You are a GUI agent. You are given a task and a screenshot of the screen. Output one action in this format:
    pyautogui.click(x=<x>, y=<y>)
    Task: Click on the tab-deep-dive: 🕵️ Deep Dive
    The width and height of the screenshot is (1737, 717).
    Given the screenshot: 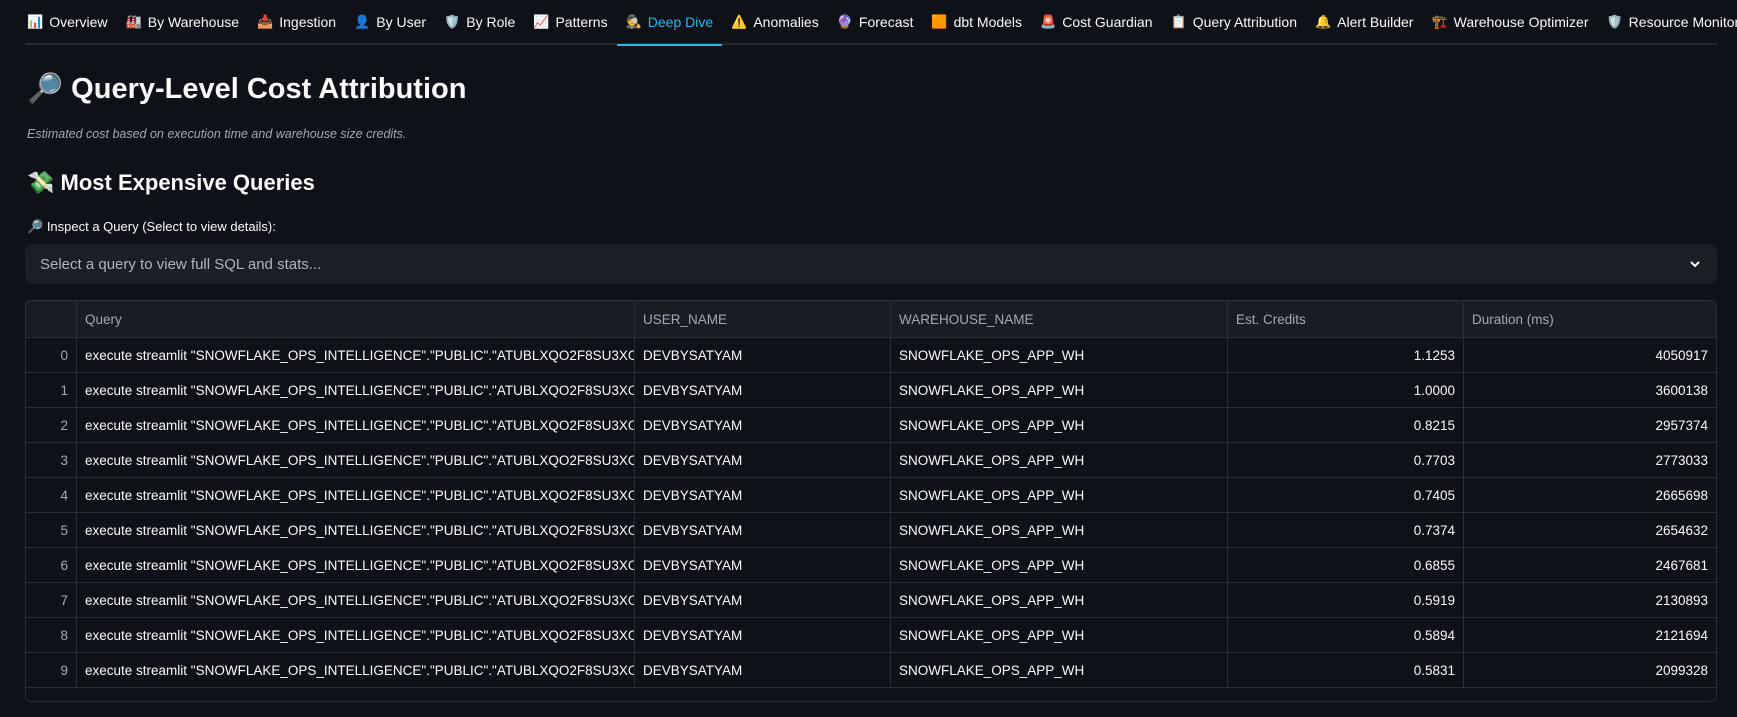 What is the action you would take?
    pyautogui.click(x=669, y=23)
    